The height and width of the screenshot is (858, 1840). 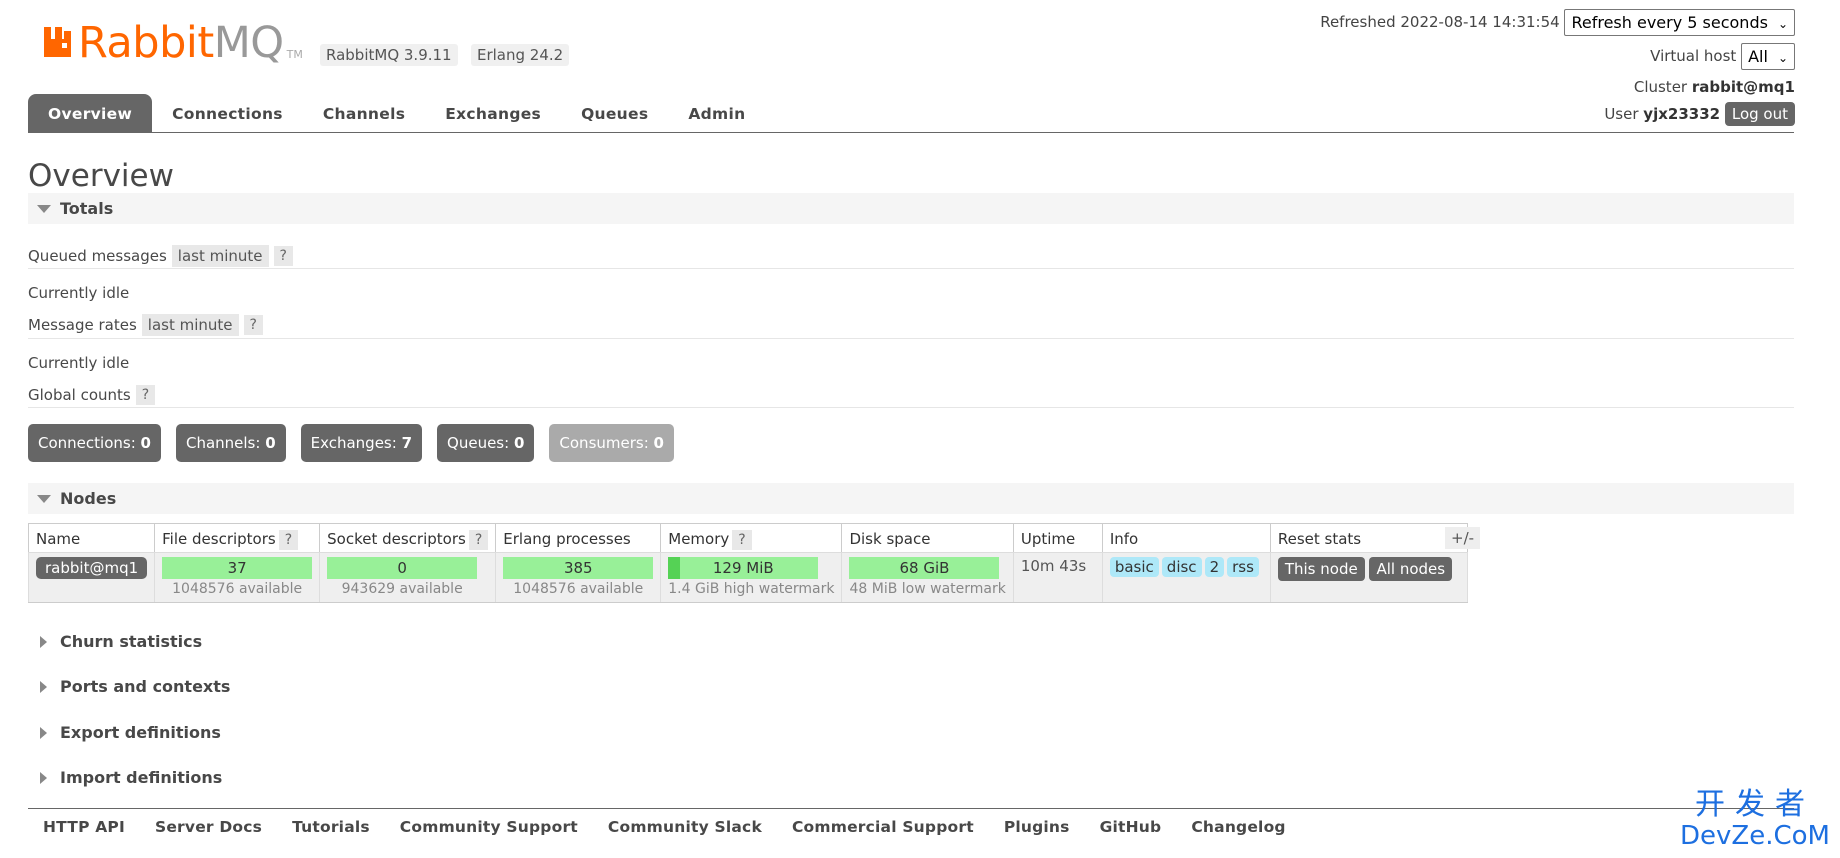 I want to click on consumers-count-button: Consumers: 0, so click(x=611, y=443).